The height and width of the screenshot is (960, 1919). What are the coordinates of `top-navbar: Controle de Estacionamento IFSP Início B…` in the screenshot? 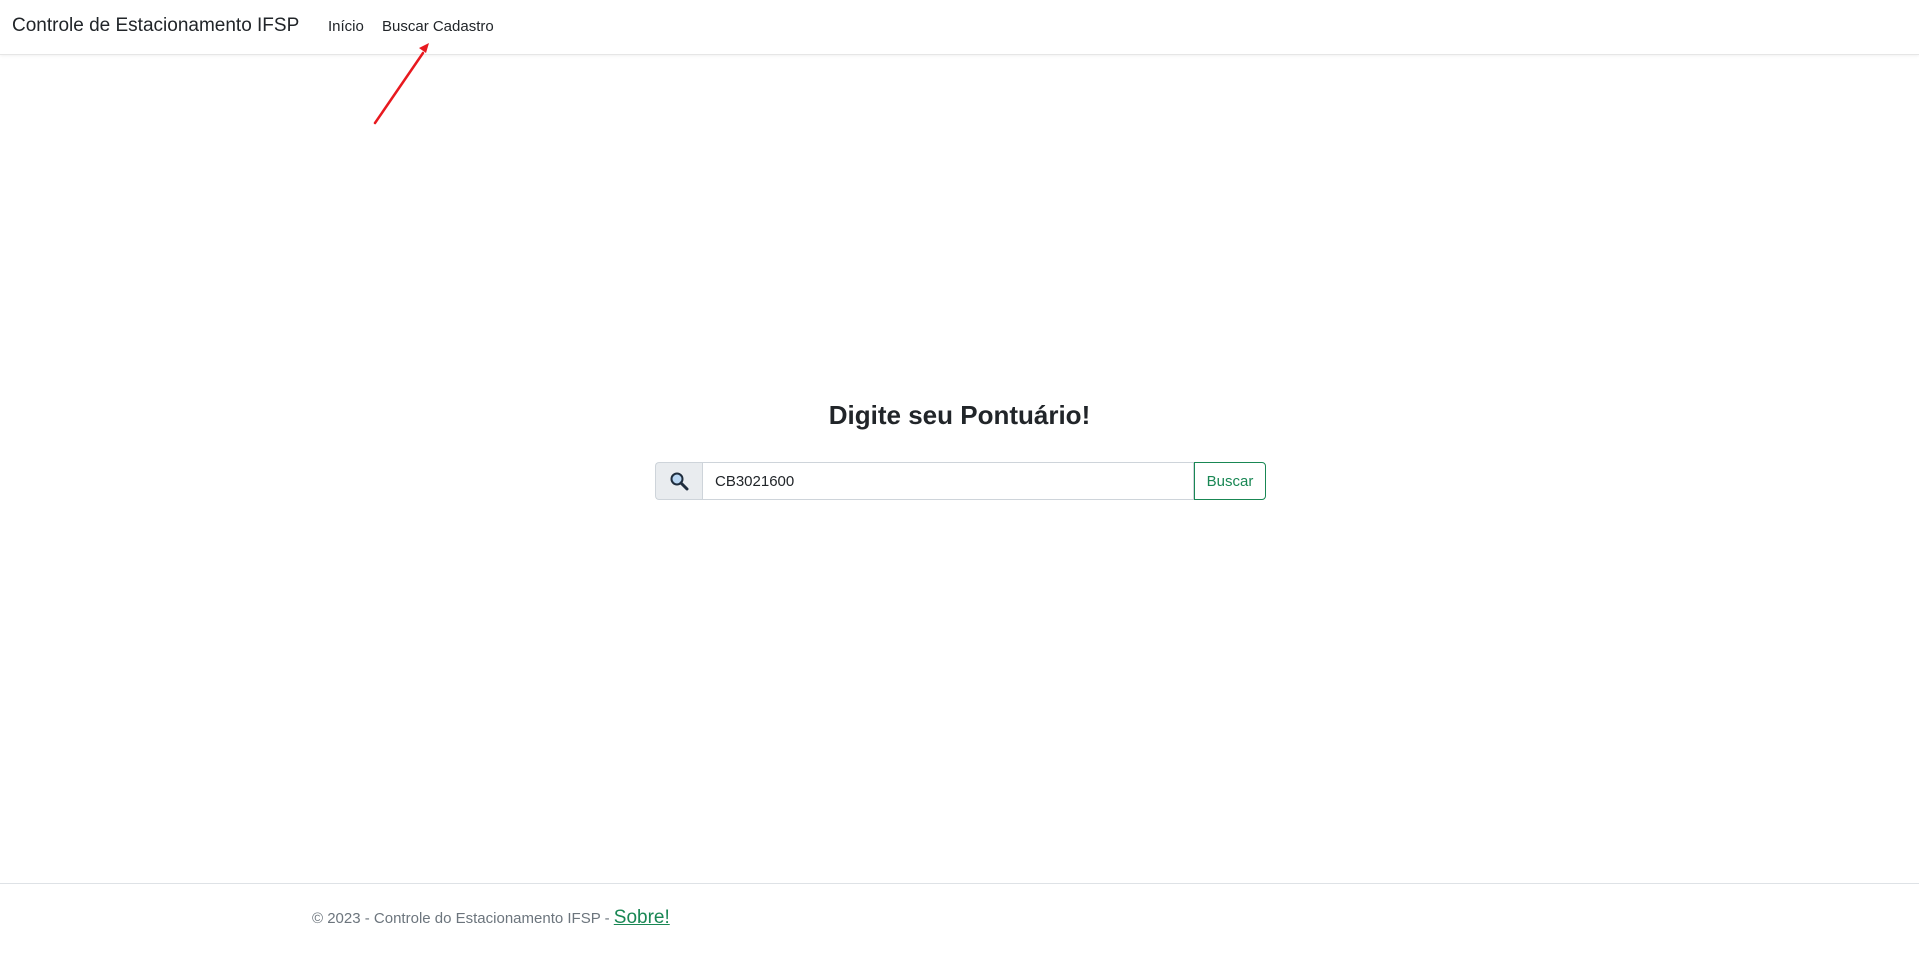 It's located at (959, 27).